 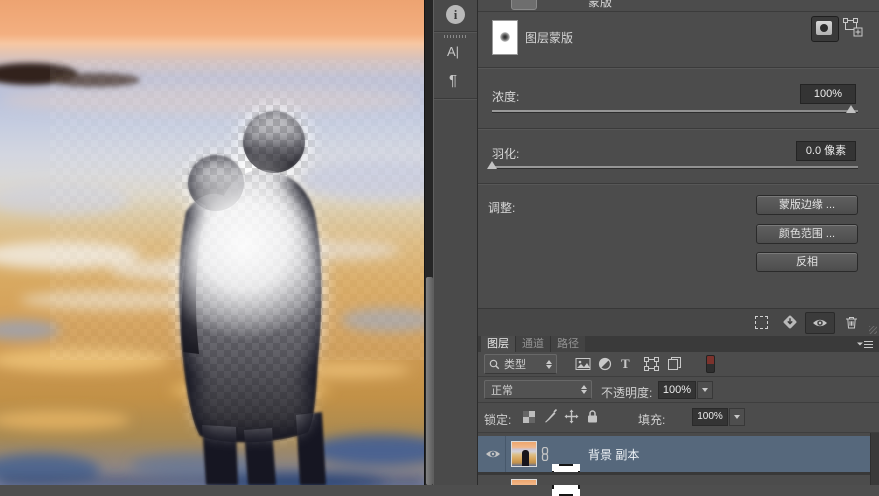 I want to click on filter-type-dropdown: 类型, so click(x=520, y=364).